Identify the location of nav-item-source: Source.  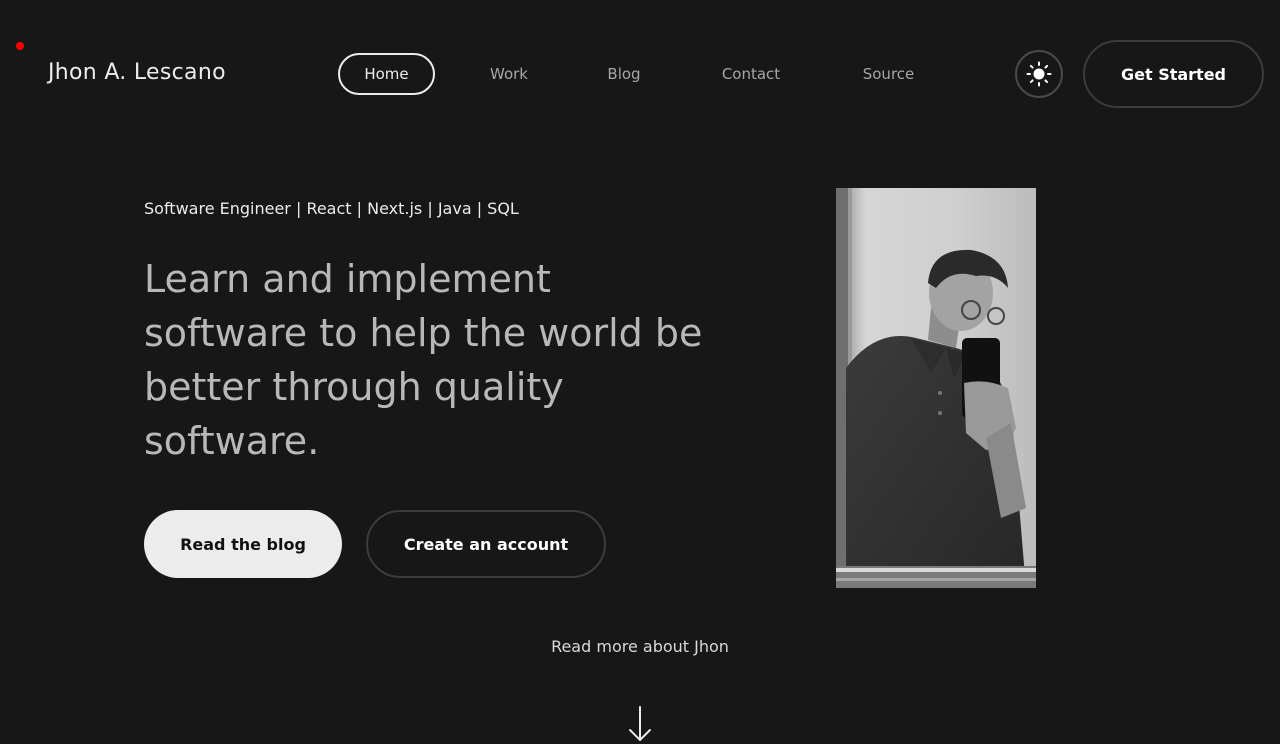
(888, 74).